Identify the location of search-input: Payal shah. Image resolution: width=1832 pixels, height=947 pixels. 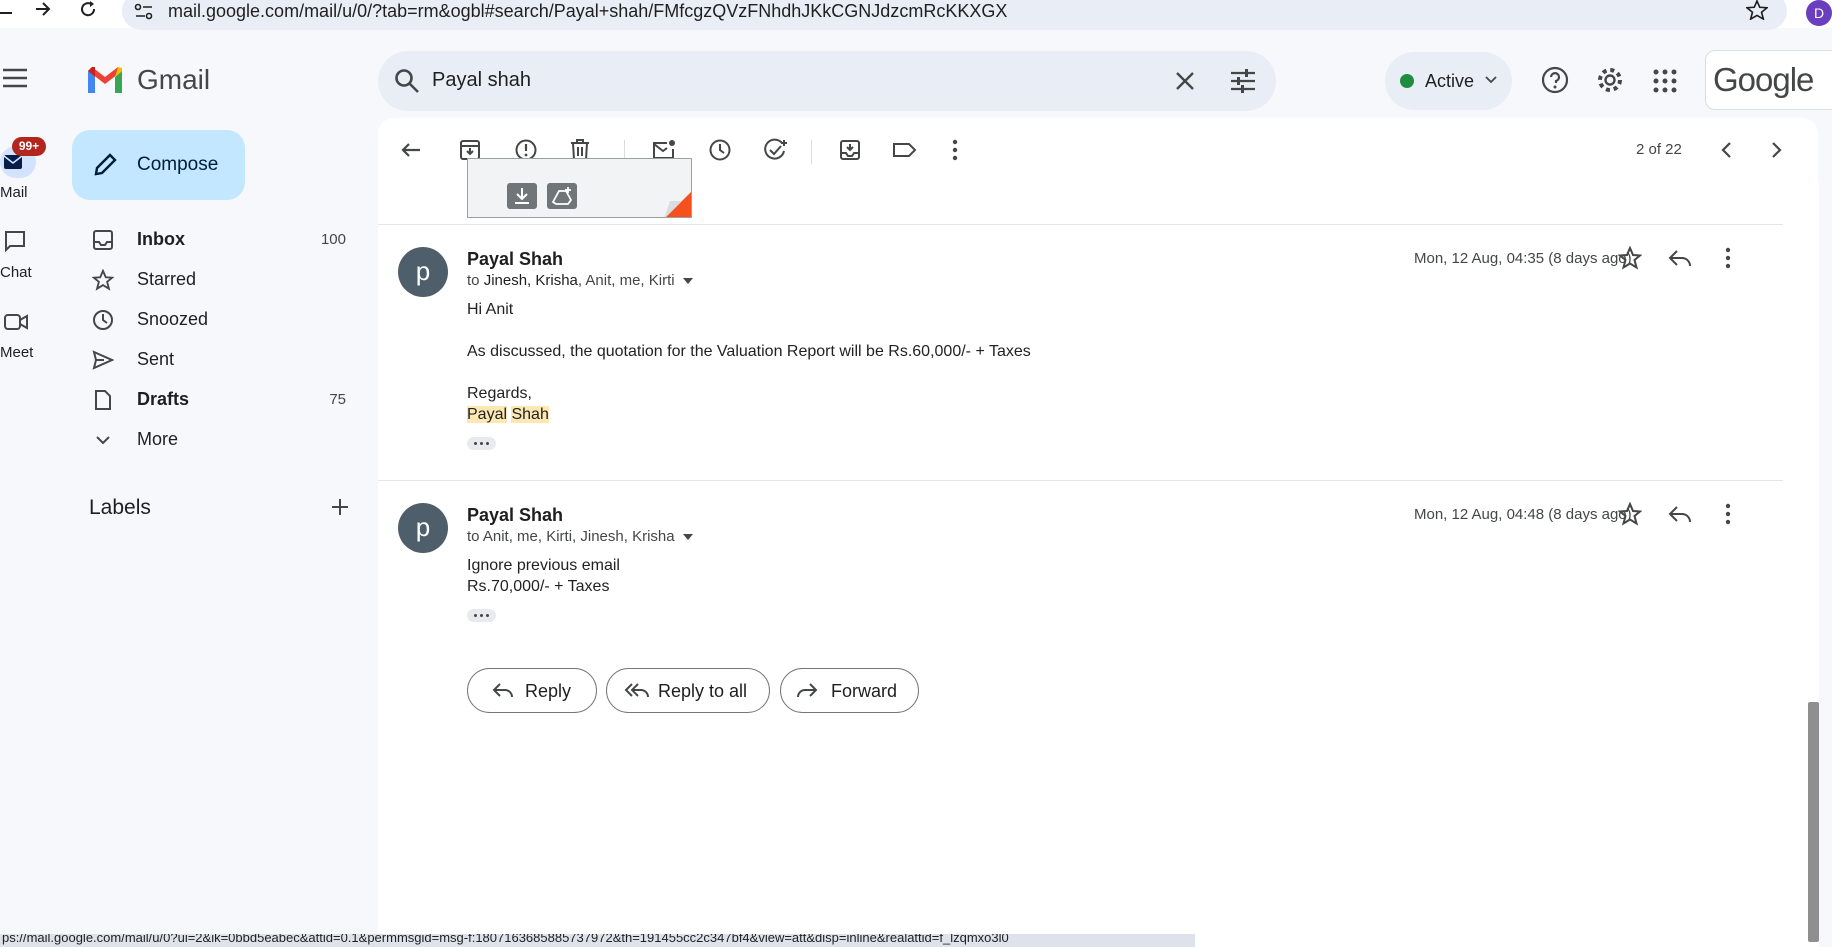
(481, 80).